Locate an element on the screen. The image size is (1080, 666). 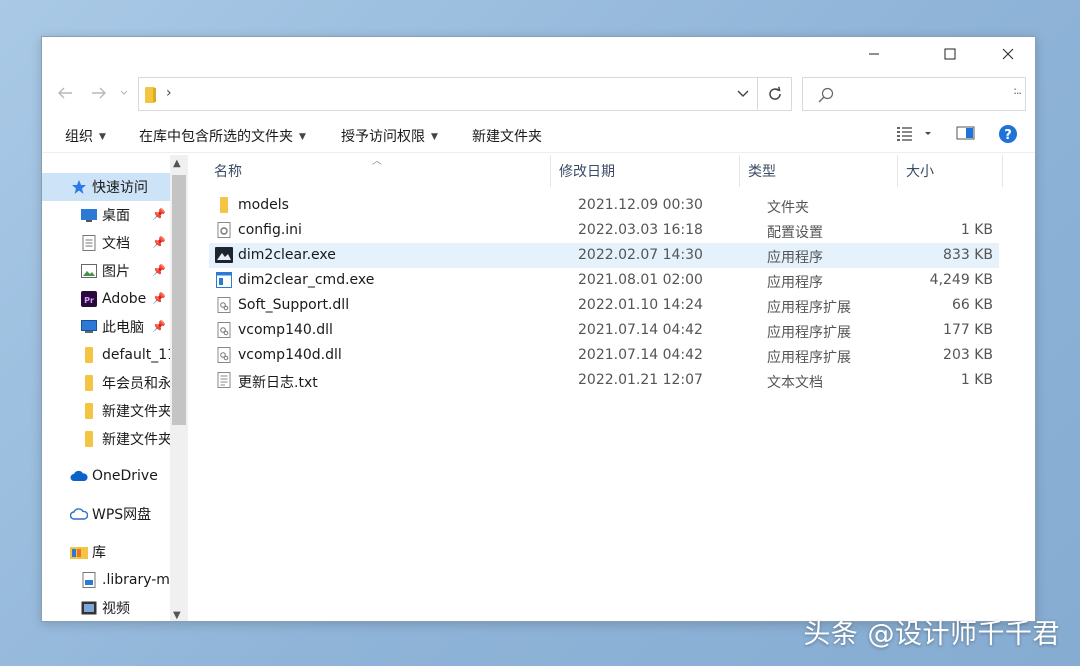
sidebar-item-folder: 年会员和永 is located at coordinates (106, 383).